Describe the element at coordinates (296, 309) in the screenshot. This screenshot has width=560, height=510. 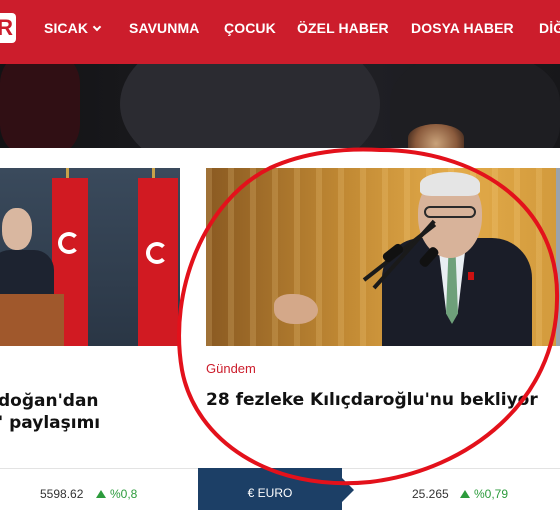
I see `person-hand` at that location.